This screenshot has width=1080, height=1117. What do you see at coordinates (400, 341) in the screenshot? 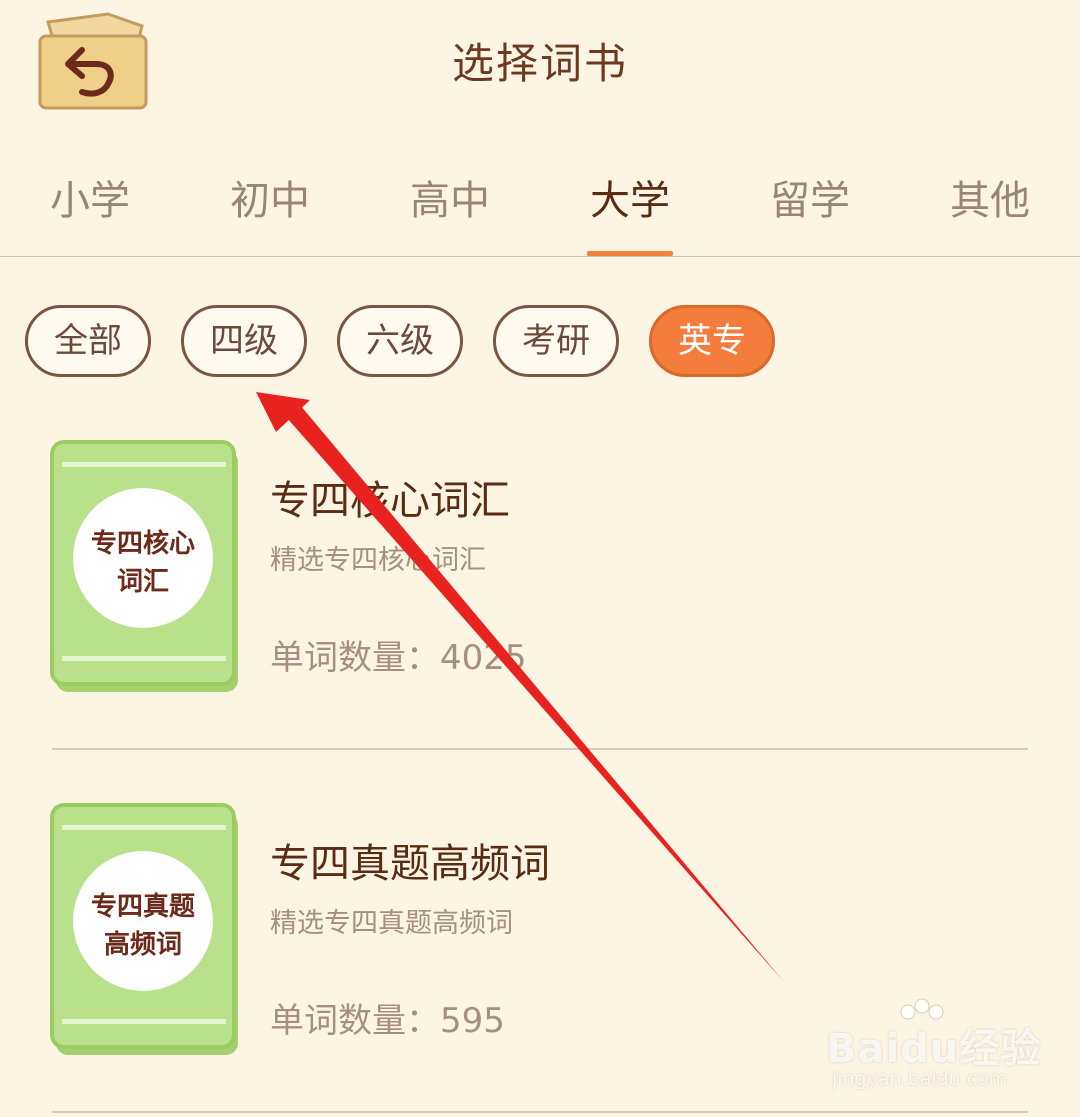
I see `filter-cet6-chip: 六级` at bounding box center [400, 341].